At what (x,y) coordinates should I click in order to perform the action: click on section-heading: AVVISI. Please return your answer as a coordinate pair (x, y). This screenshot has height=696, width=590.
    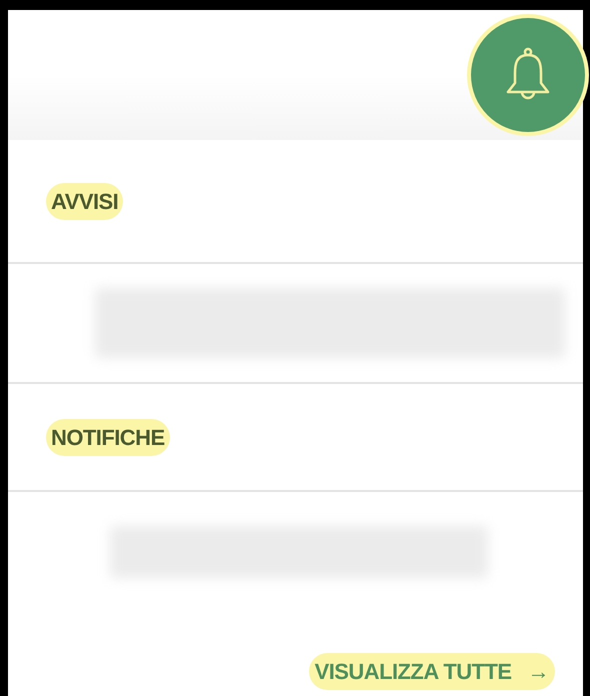
    Looking at the image, I should click on (85, 201).